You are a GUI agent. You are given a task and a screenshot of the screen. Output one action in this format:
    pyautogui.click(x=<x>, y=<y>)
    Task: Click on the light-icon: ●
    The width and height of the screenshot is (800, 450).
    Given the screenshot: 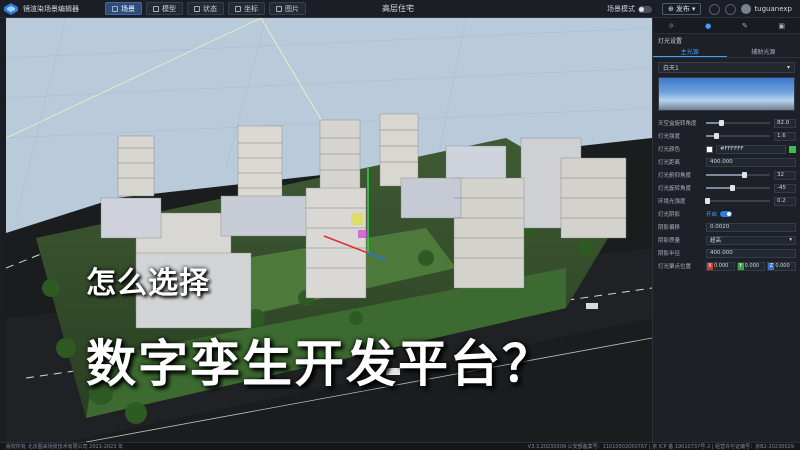 What is the action you would take?
    pyautogui.click(x=708, y=26)
    